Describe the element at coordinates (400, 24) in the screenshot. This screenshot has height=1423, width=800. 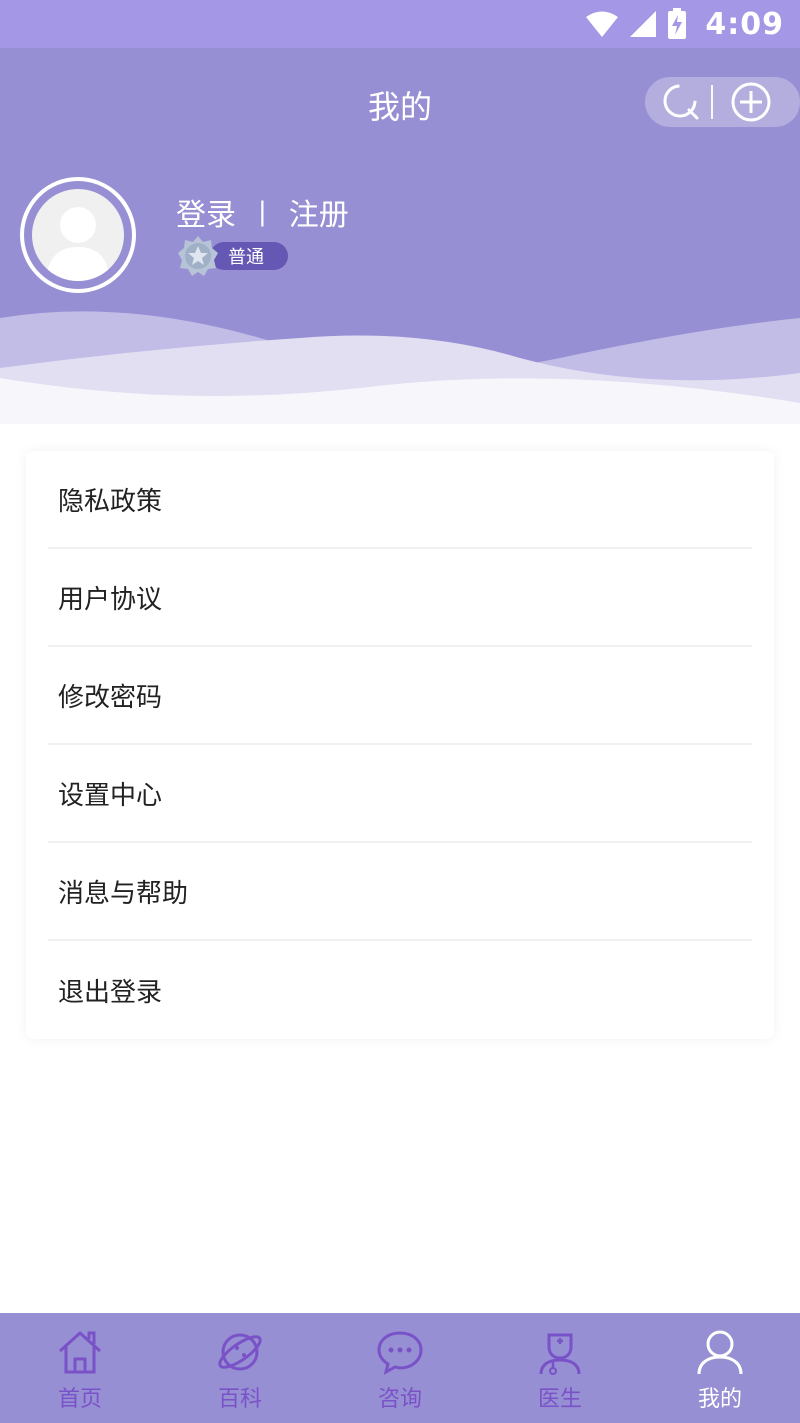
I see `status-bar: 4:09` at that location.